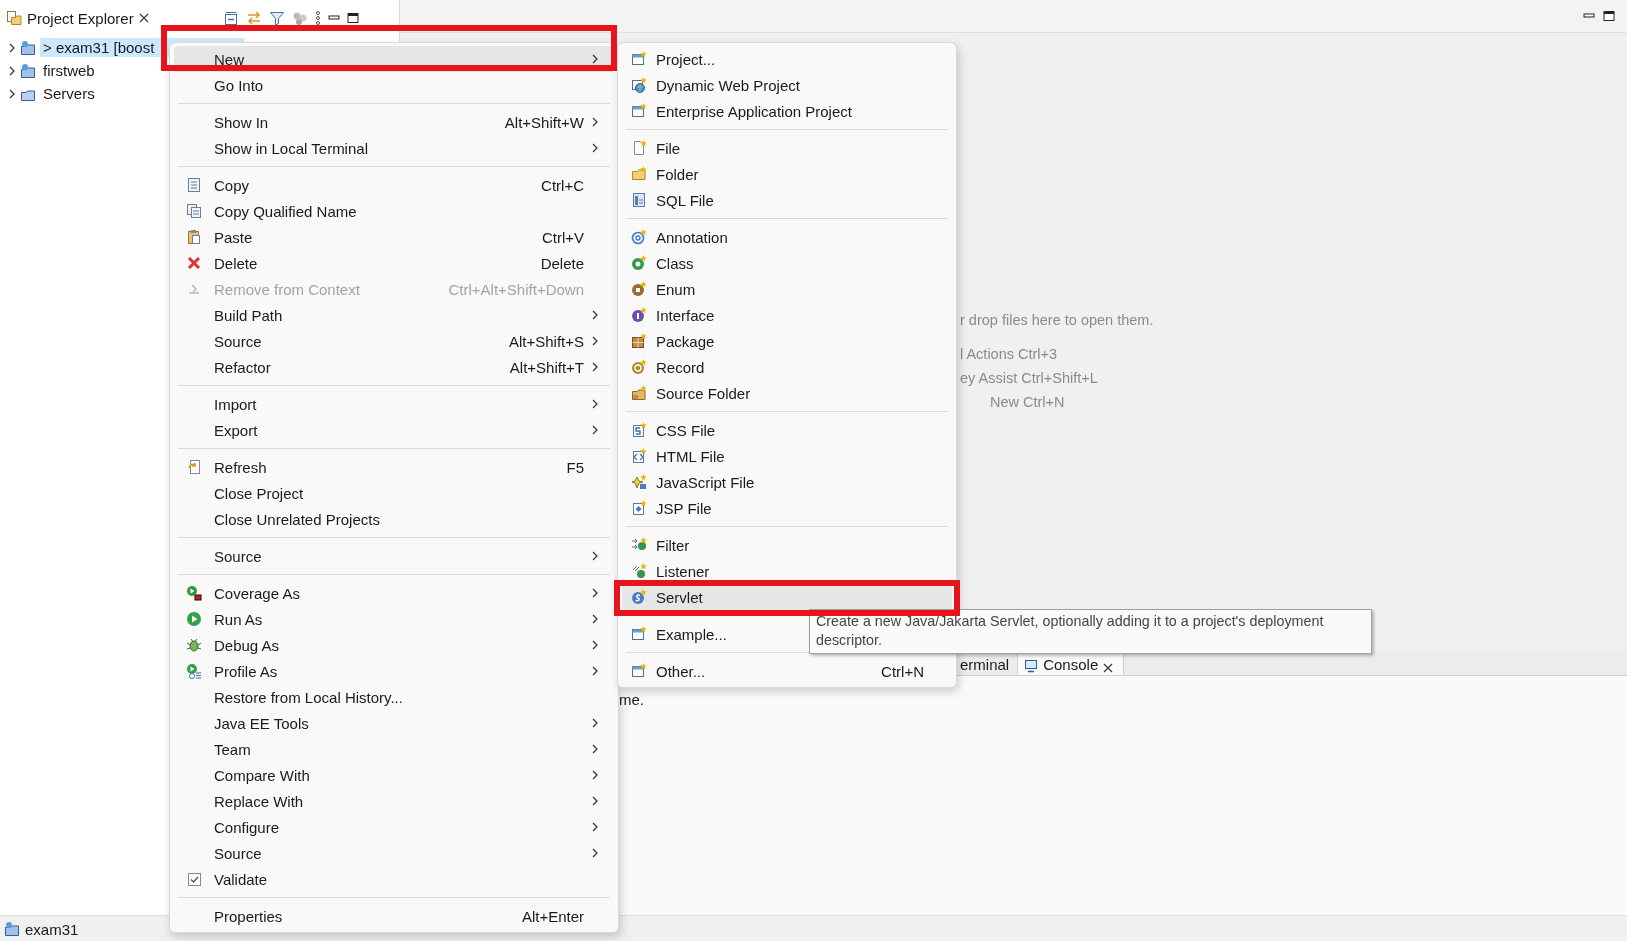 This screenshot has height=941, width=1627. I want to click on shortcut-label: F5, so click(575, 467).